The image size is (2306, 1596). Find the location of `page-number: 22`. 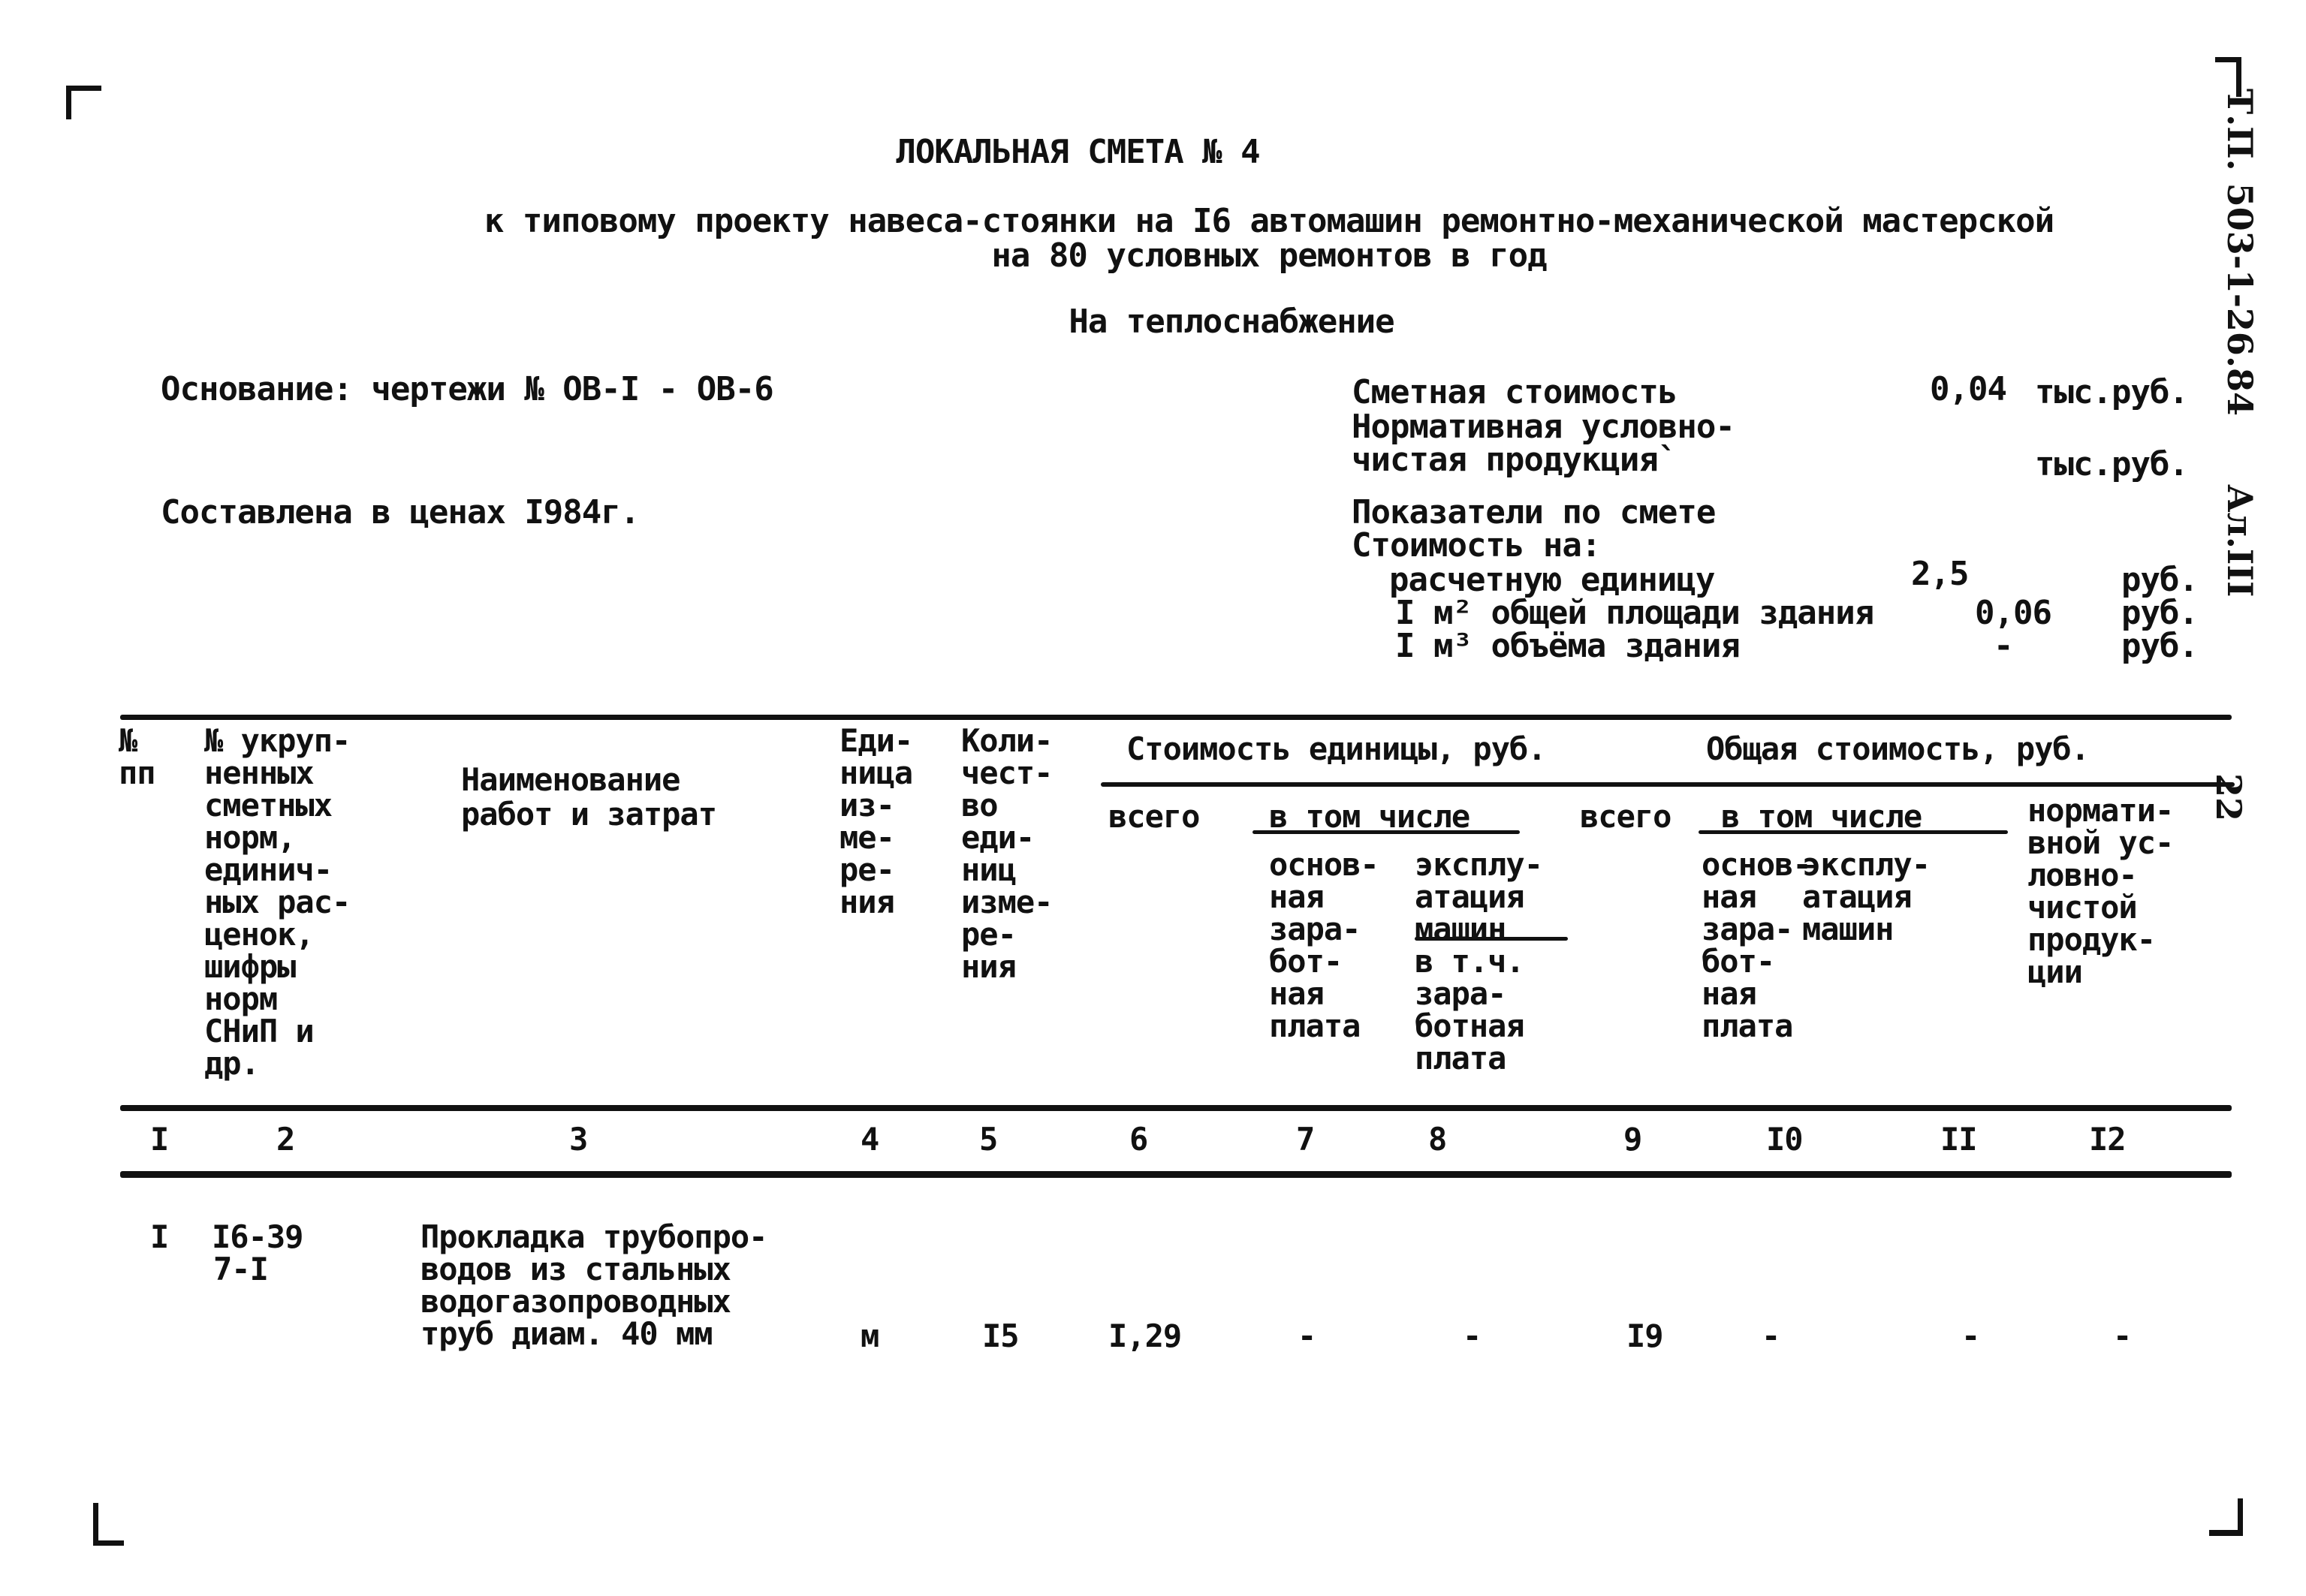

page-number: 22 is located at coordinates (2228, 797).